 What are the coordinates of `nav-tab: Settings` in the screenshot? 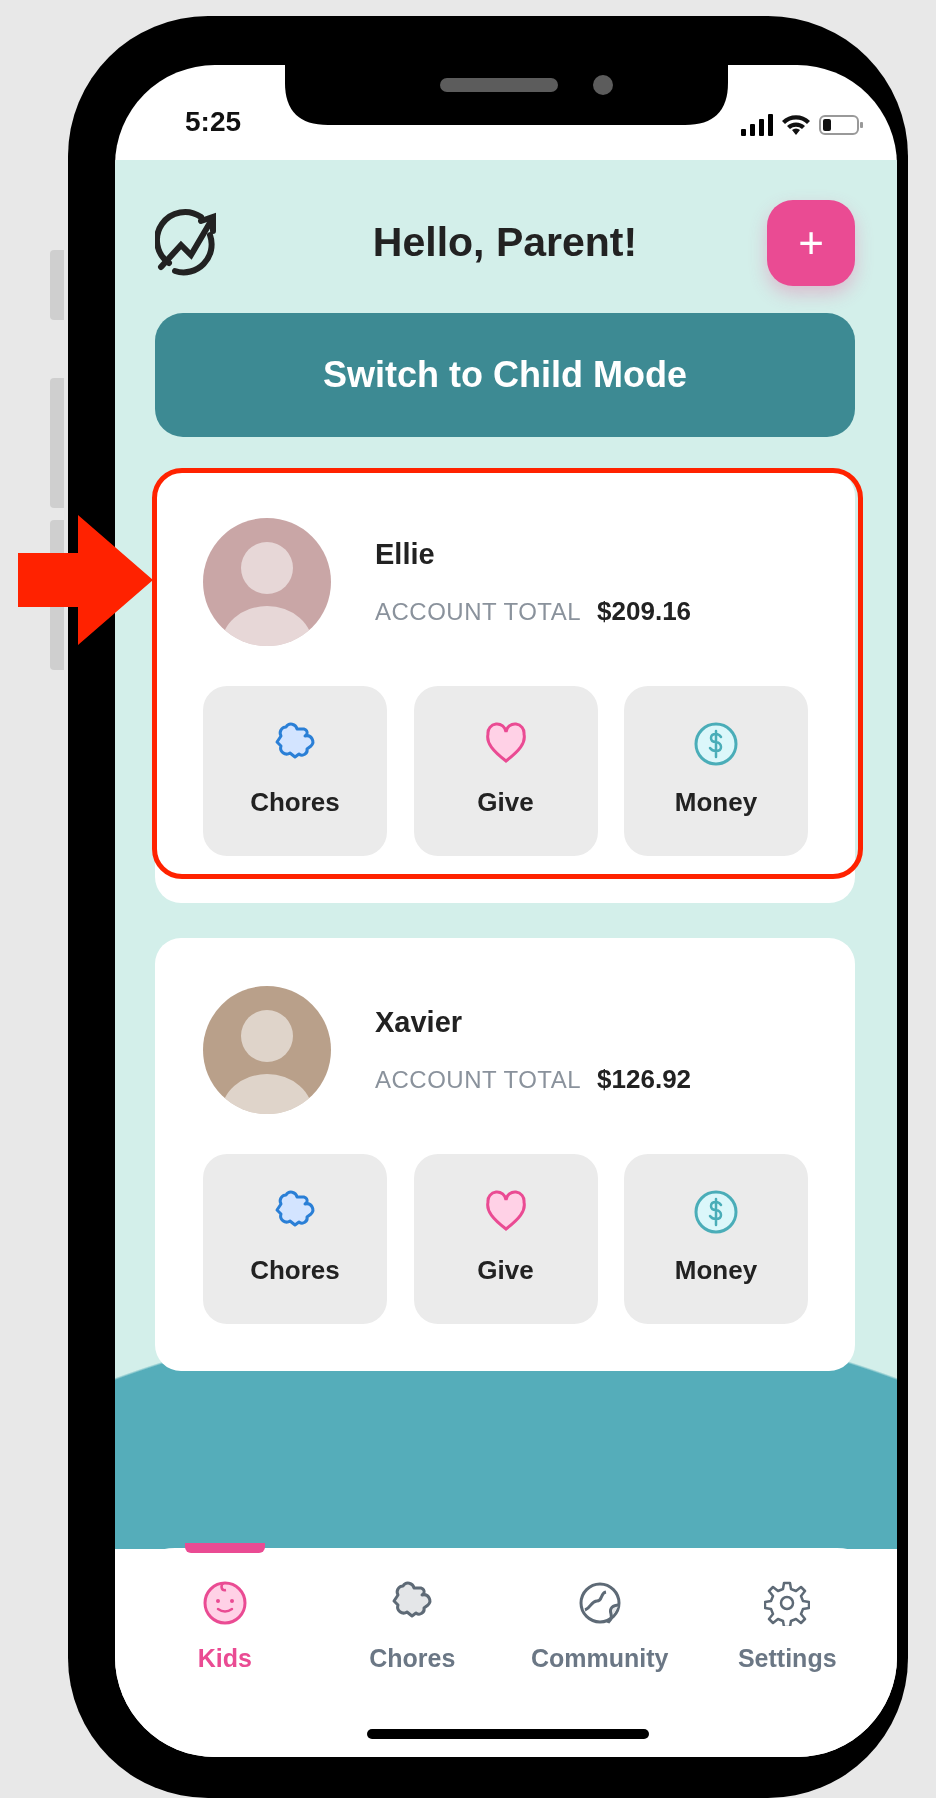 It's located at (787, 1613).